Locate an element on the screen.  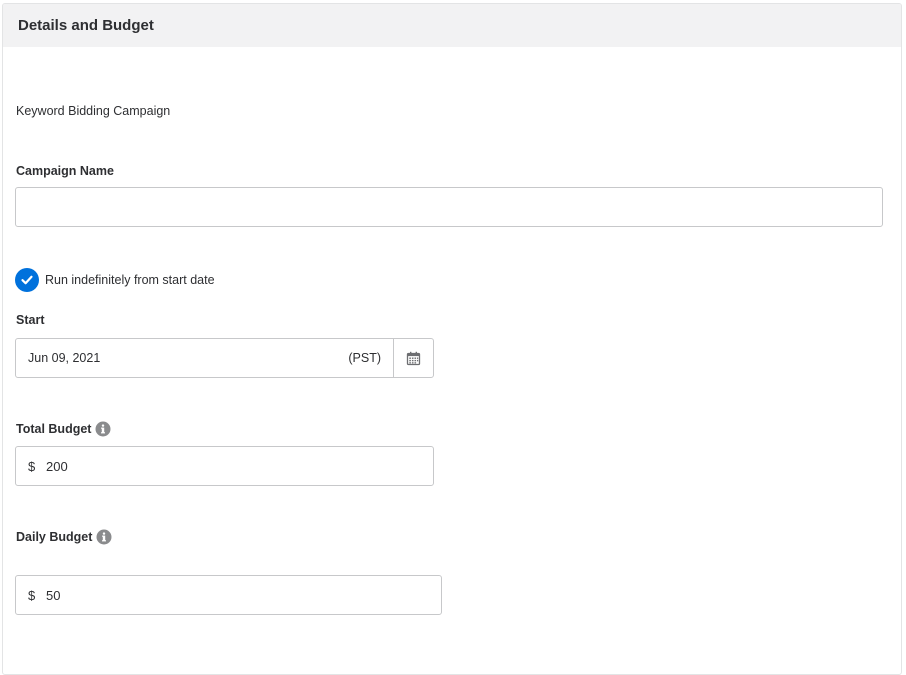
total-budget-label-text: Total Budget is located at coordinates (54, 429).